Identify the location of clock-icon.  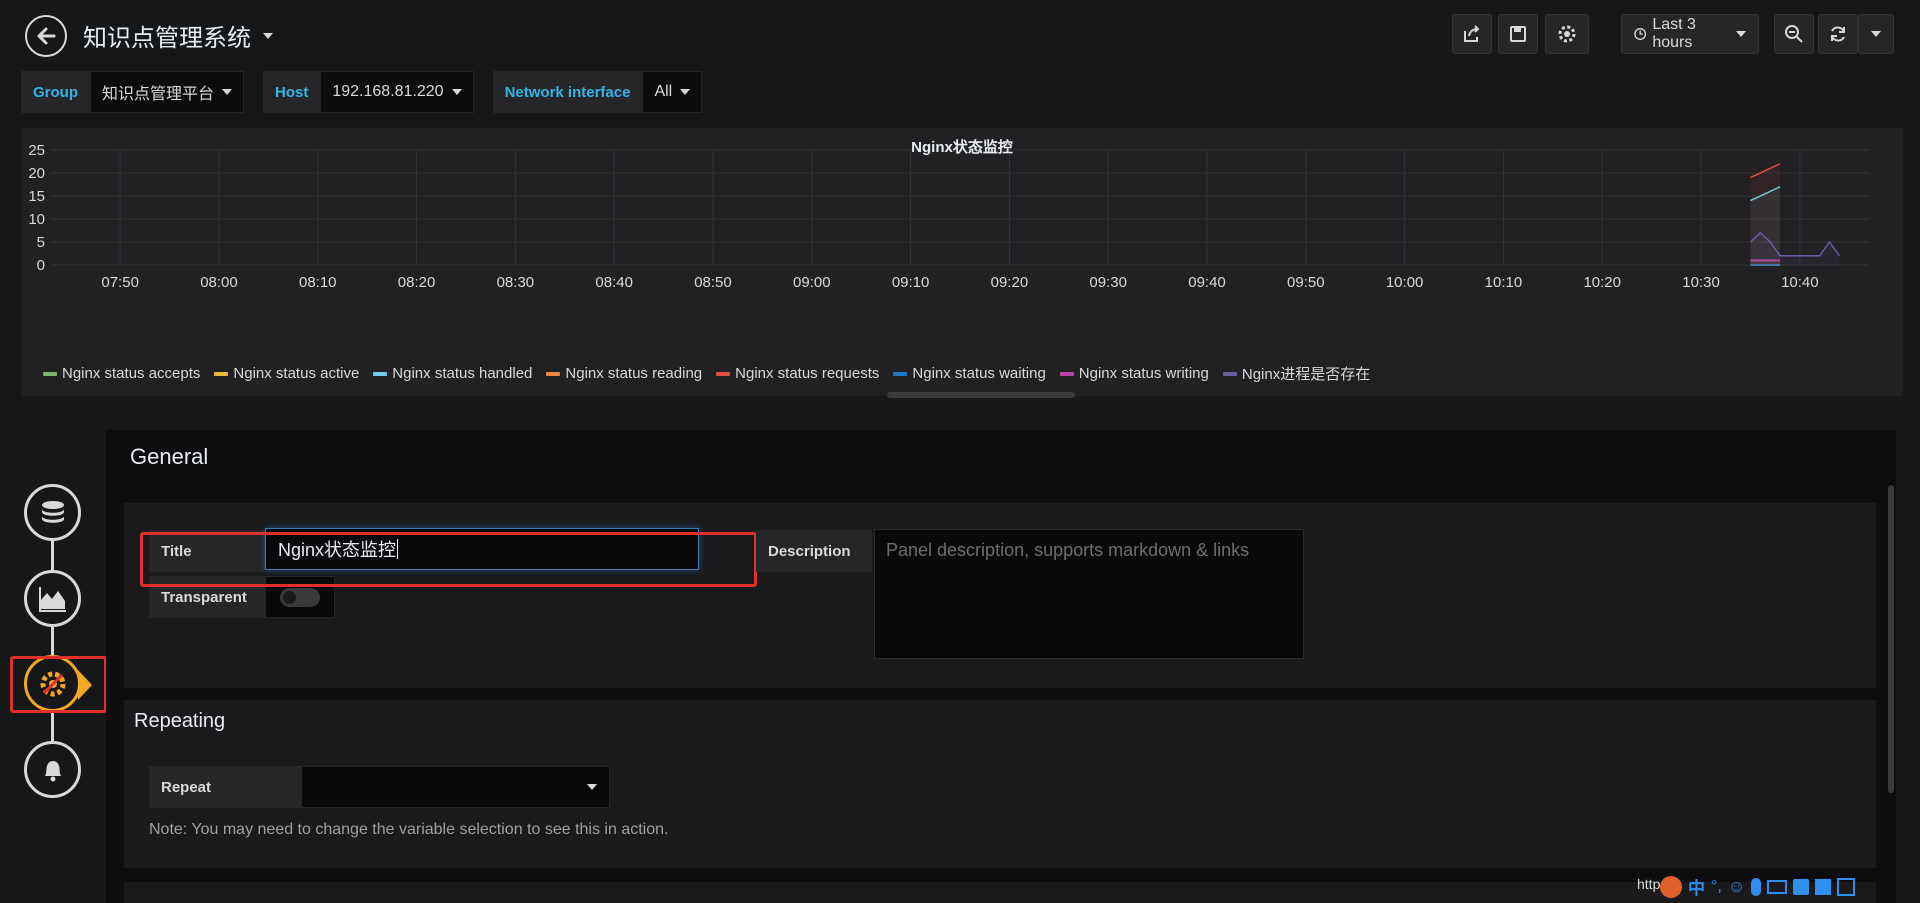
(1640, 34).